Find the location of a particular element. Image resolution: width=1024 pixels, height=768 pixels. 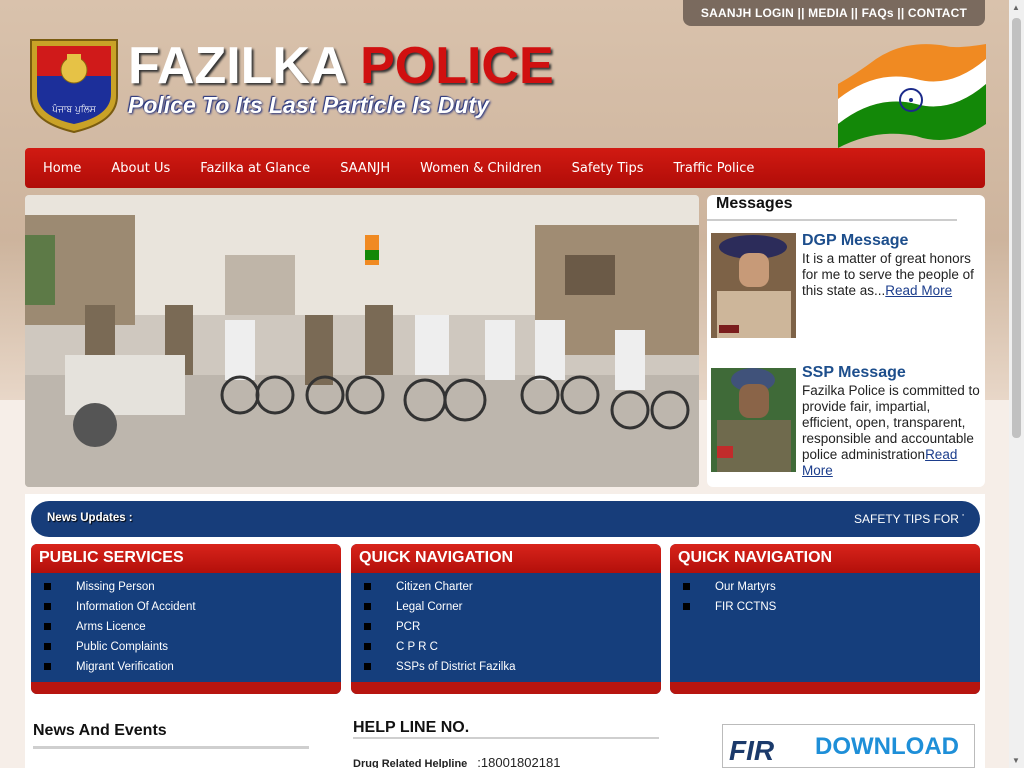

link-information-of-accident: Information Of Accident is located at coordinates (186, 607).